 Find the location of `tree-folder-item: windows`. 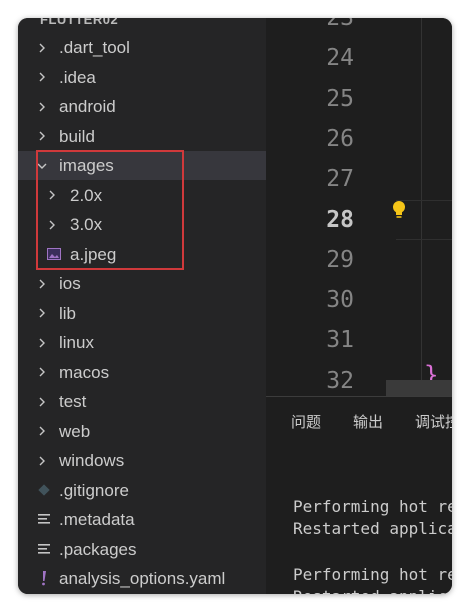

tree-folder-item: windows is located at coordinates (142, 460).